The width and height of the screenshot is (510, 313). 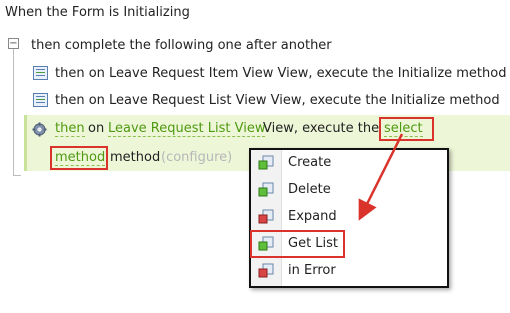 What do you see at coordinates (96, 128) in the screenshot?
I see `on-text: on` at bounding box center [96, 128].